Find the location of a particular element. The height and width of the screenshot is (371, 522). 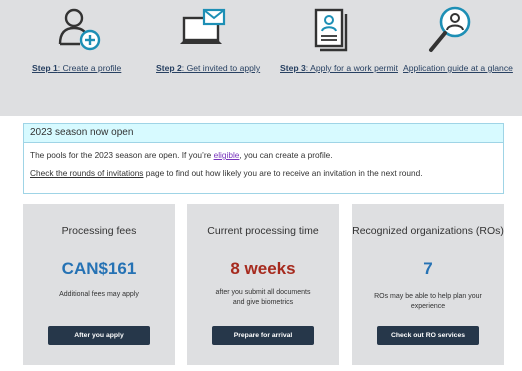

after-you-apply-button: After you apply is located at coordinates (99, 335).